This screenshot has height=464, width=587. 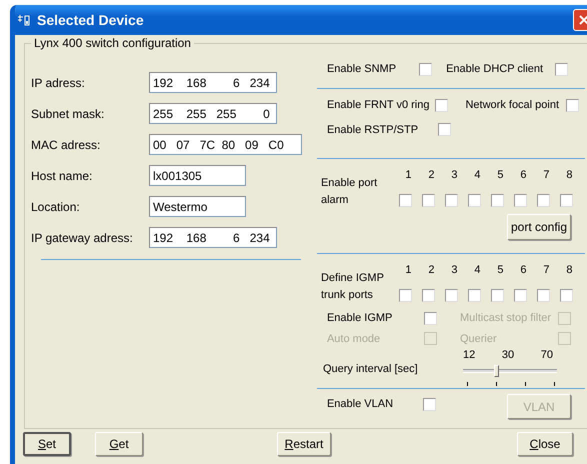 What do you see at coordinates (349, 192) in the screenshot?
I see `port-group-label: Enable port alarm` at bounding box center [349, 192].